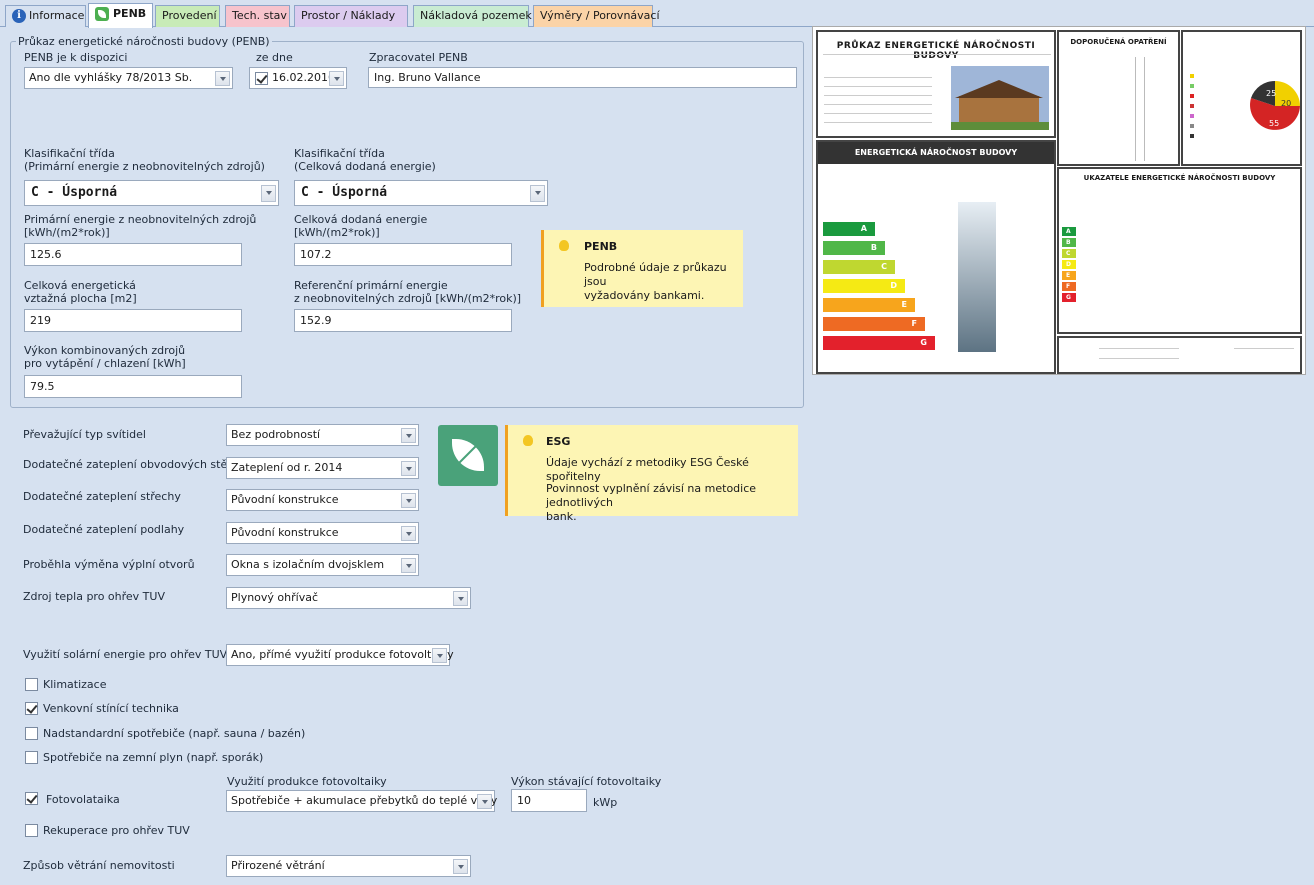 This screenshot has height=885, width=1314. I want to click on tab-informace: i Informace, so click(45, 16).